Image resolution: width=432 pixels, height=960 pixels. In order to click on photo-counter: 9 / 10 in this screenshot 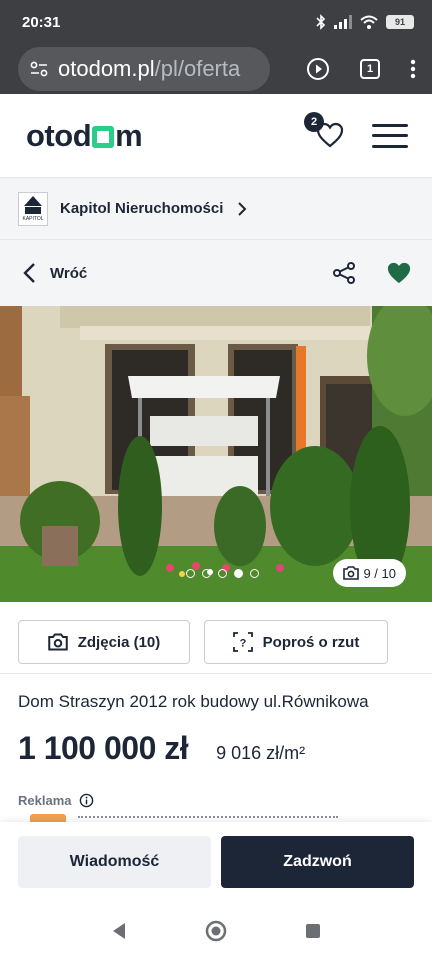, I will do `click(369, 573)`.